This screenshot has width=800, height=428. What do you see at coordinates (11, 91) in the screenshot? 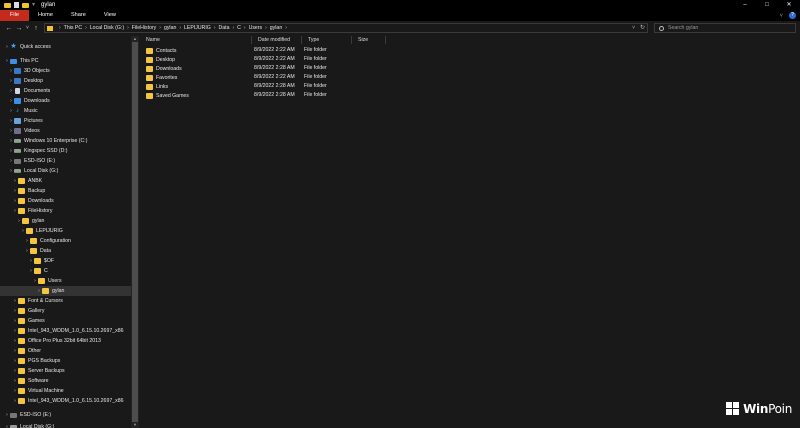
I see `expand-chevron-icon: ›` at bounding box center [11, 91].